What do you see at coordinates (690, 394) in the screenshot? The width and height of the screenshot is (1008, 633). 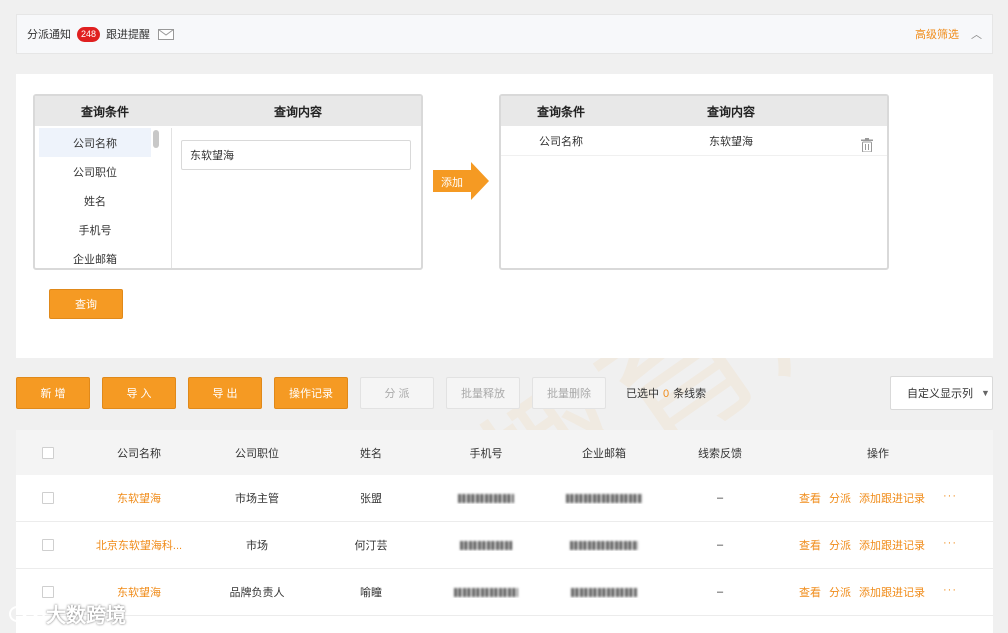 I see `selection-suffix: 条线索` at bounding box center [690, 394].